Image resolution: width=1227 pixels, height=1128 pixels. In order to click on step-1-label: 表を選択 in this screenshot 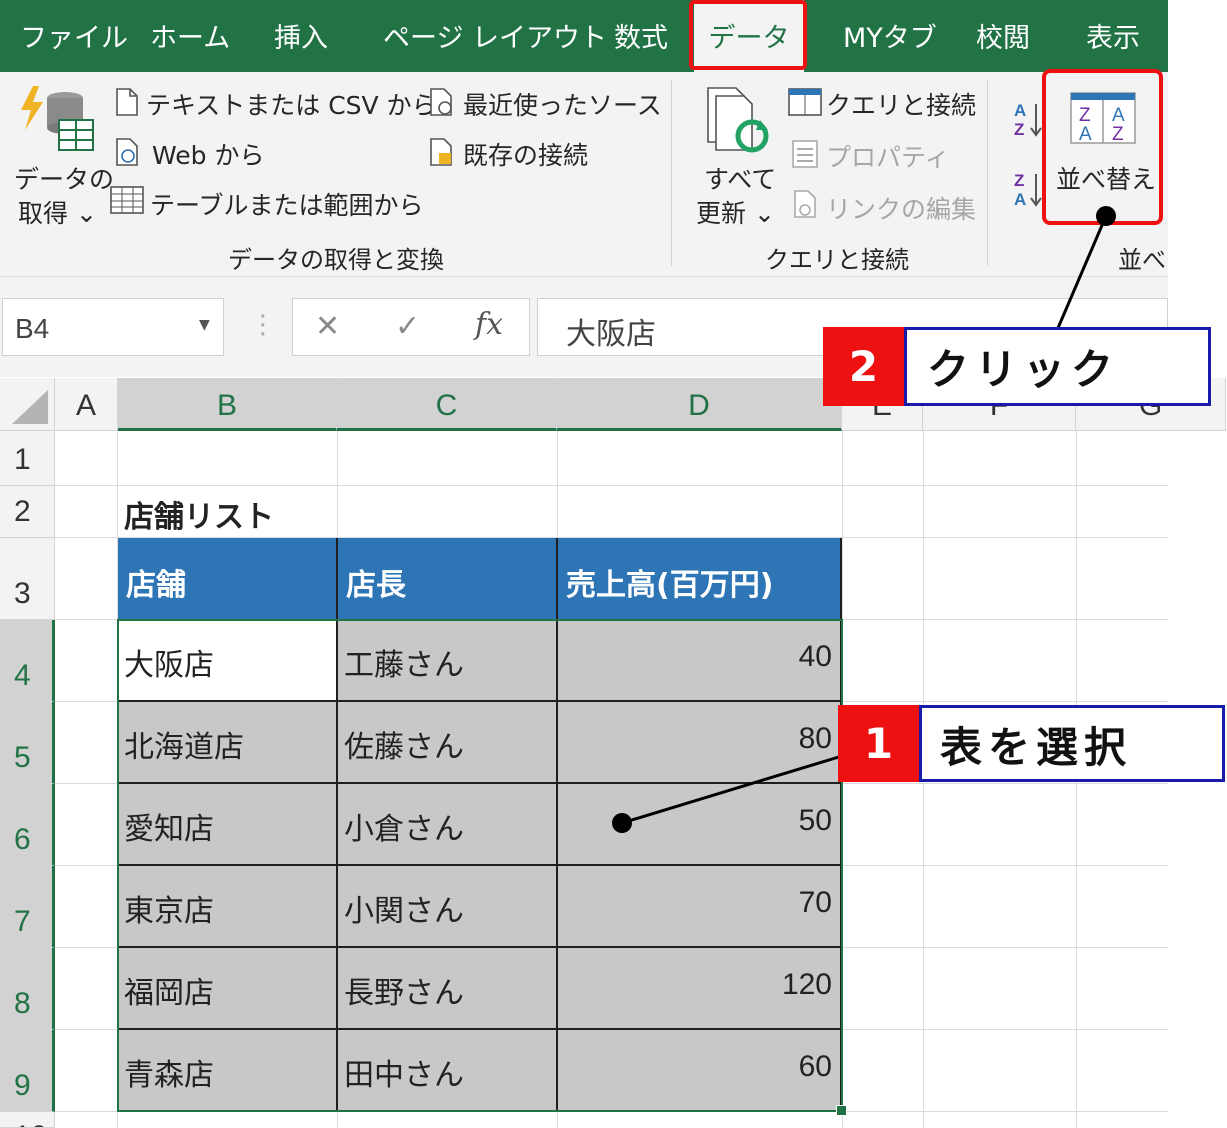, I will do `click(1072, 743)`.